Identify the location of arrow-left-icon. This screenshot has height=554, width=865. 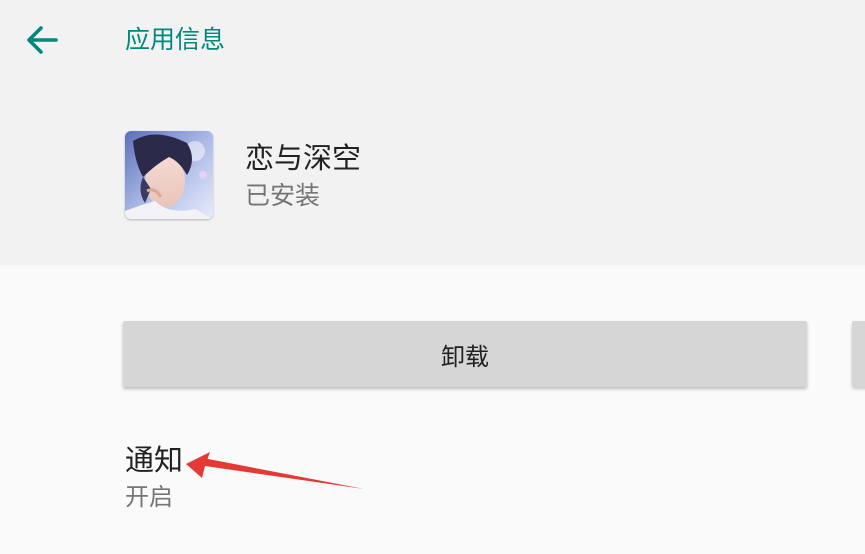
(42, 40).